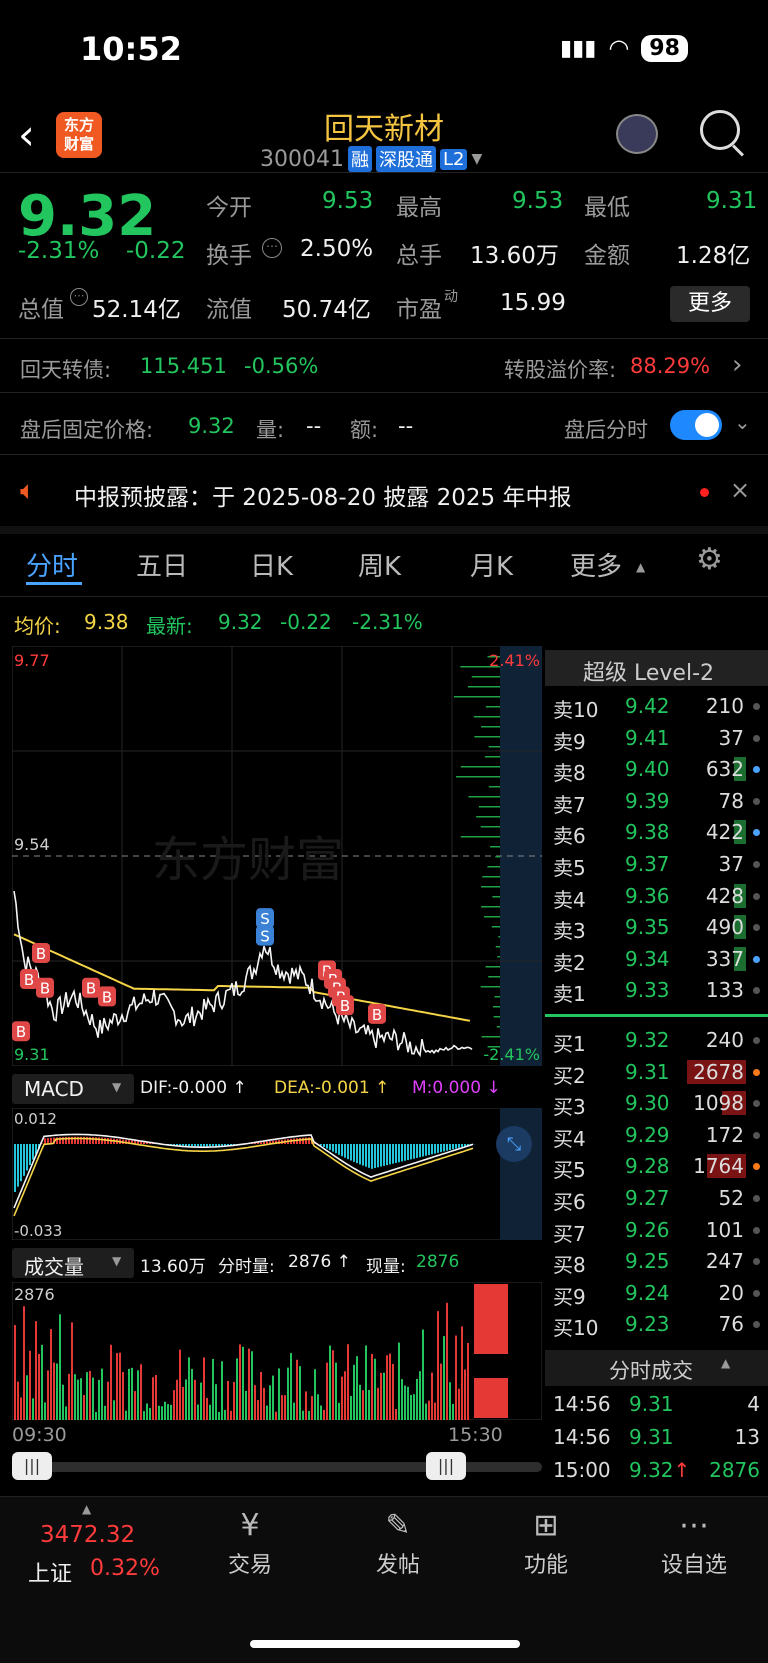  I want to click on divider, so click(384, 338).